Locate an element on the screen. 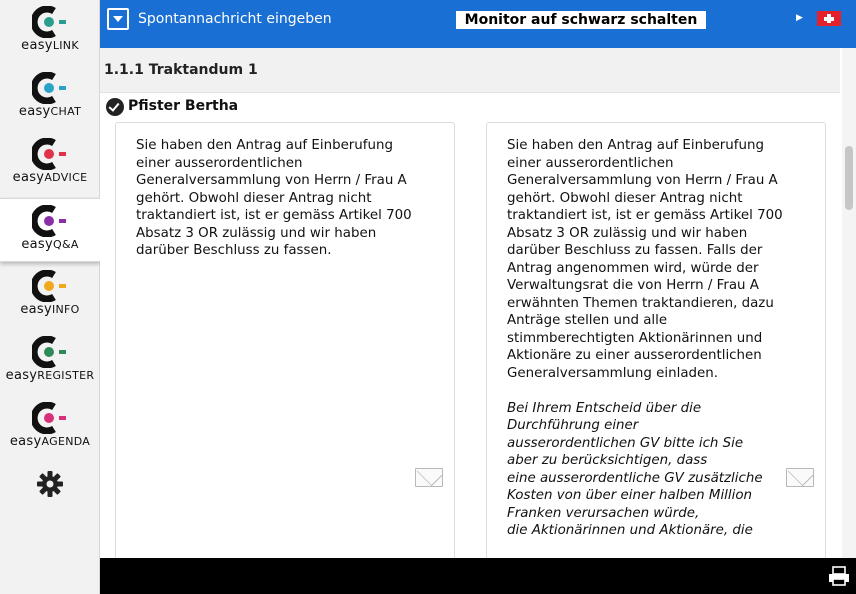 The image size is (856, 594). spontaneous-message-label: Spontannachricht eingeben is located at coordinates (235, 19).